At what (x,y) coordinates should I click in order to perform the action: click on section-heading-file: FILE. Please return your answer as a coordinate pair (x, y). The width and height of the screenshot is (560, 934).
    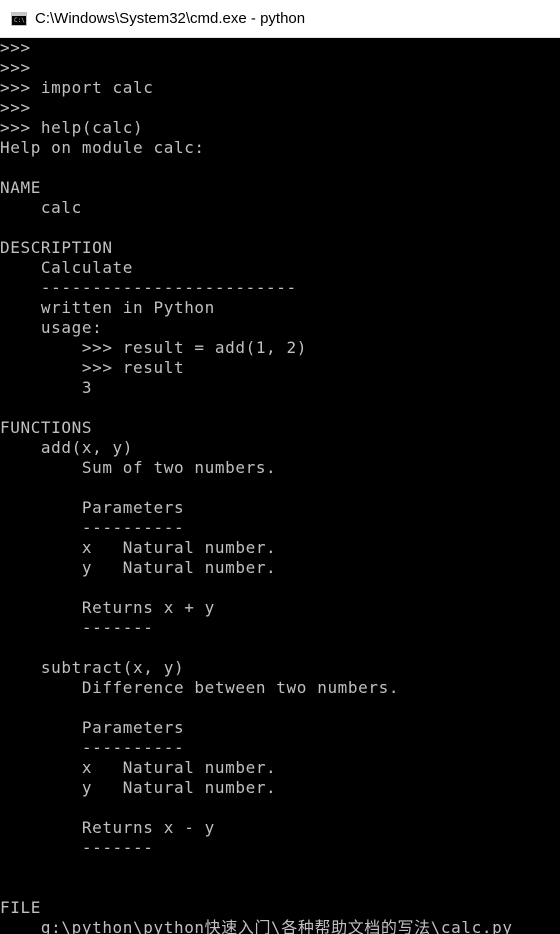
    Looking at the image, I should click on (20, 907).